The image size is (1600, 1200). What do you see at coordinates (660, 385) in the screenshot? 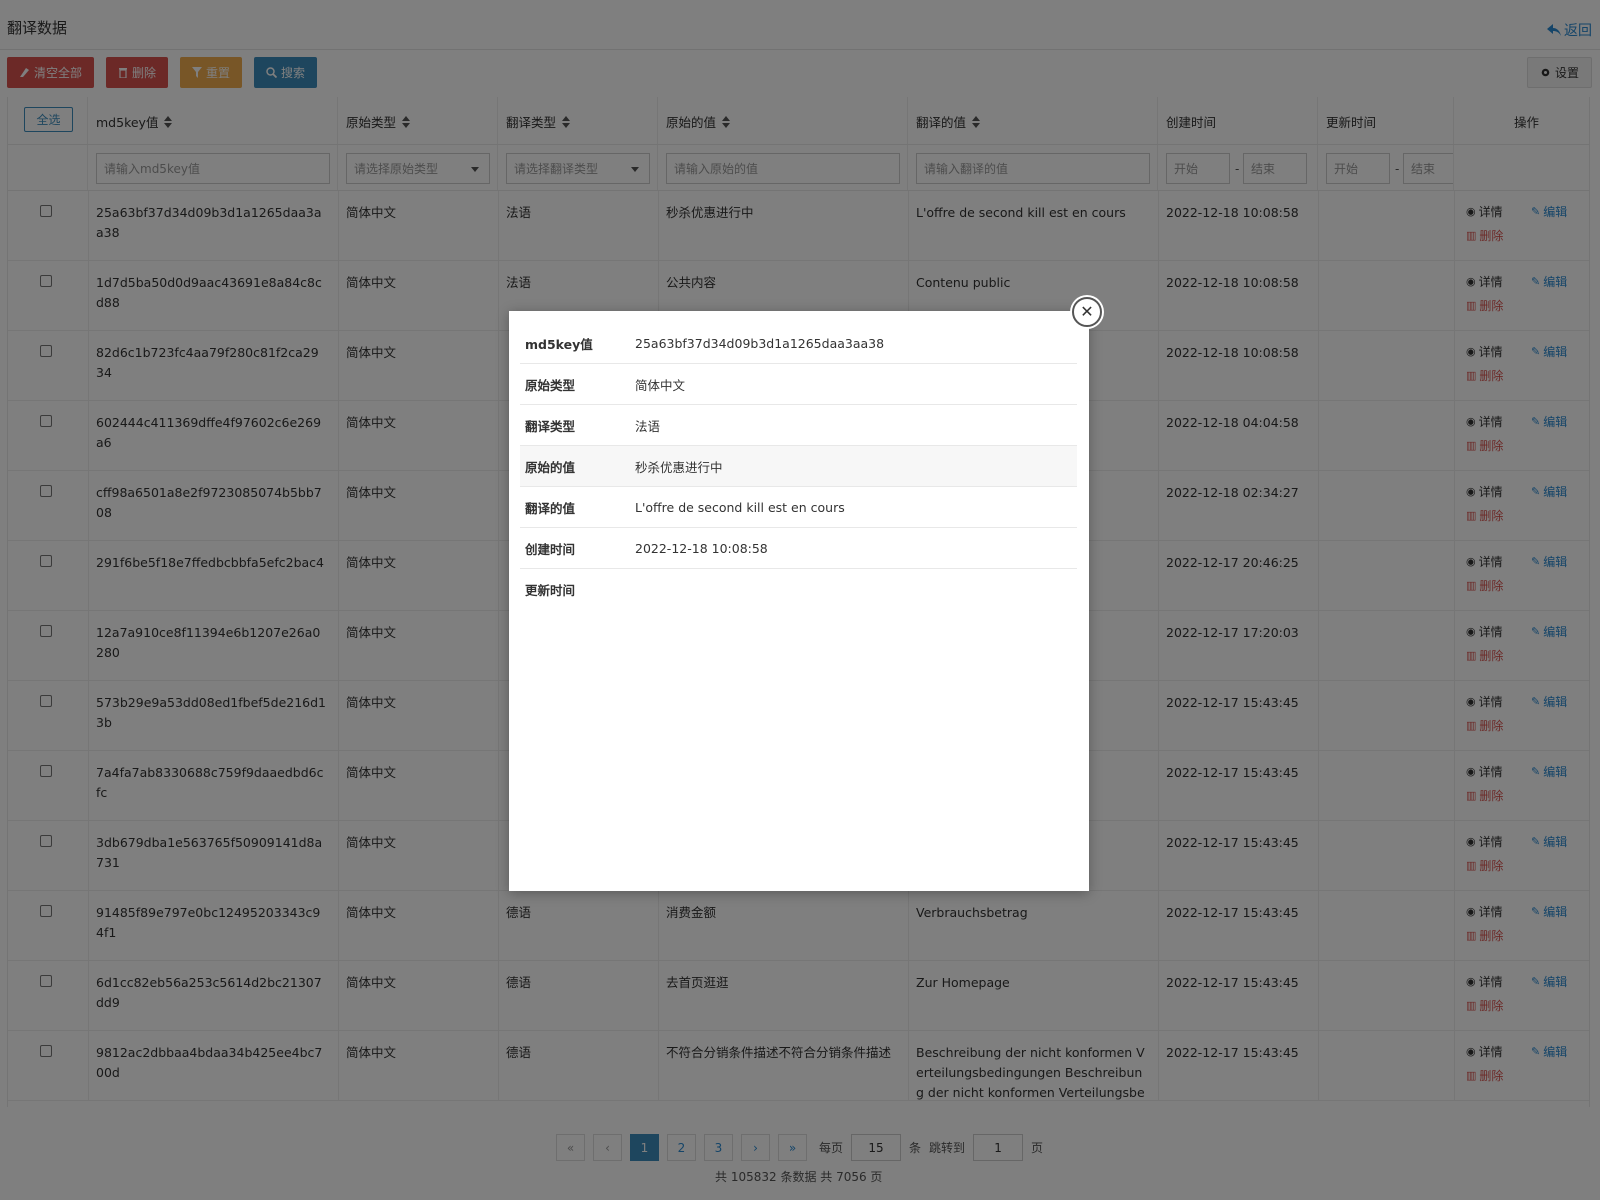
I see `detail-value: 简体中文` at bounding box center [660, 385].